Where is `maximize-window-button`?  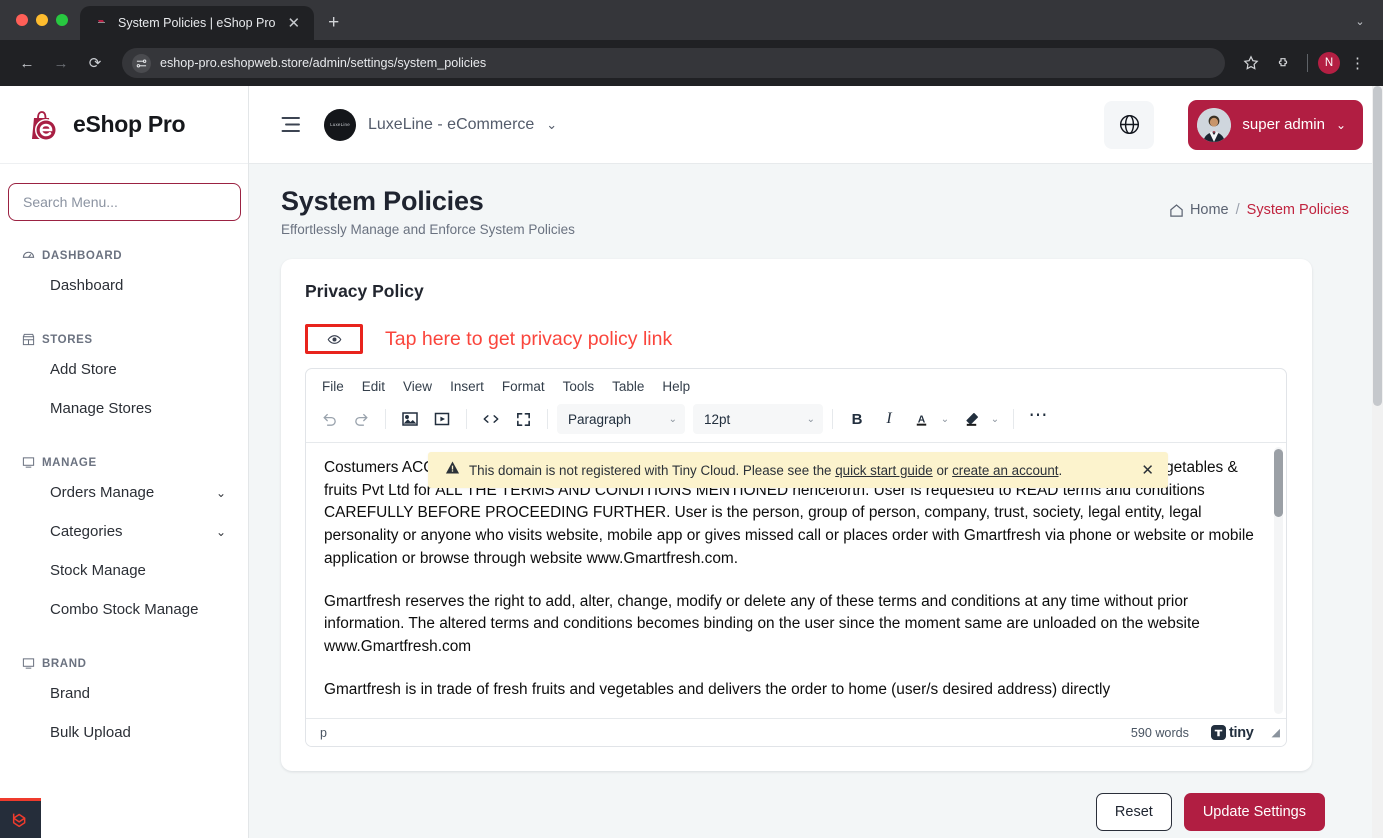
maximize-window-button is located at coordinates (62, 20).